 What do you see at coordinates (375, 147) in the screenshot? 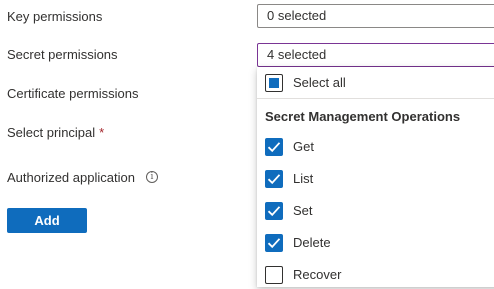
I see `option-get: Get` at bounding box center [375, 147].